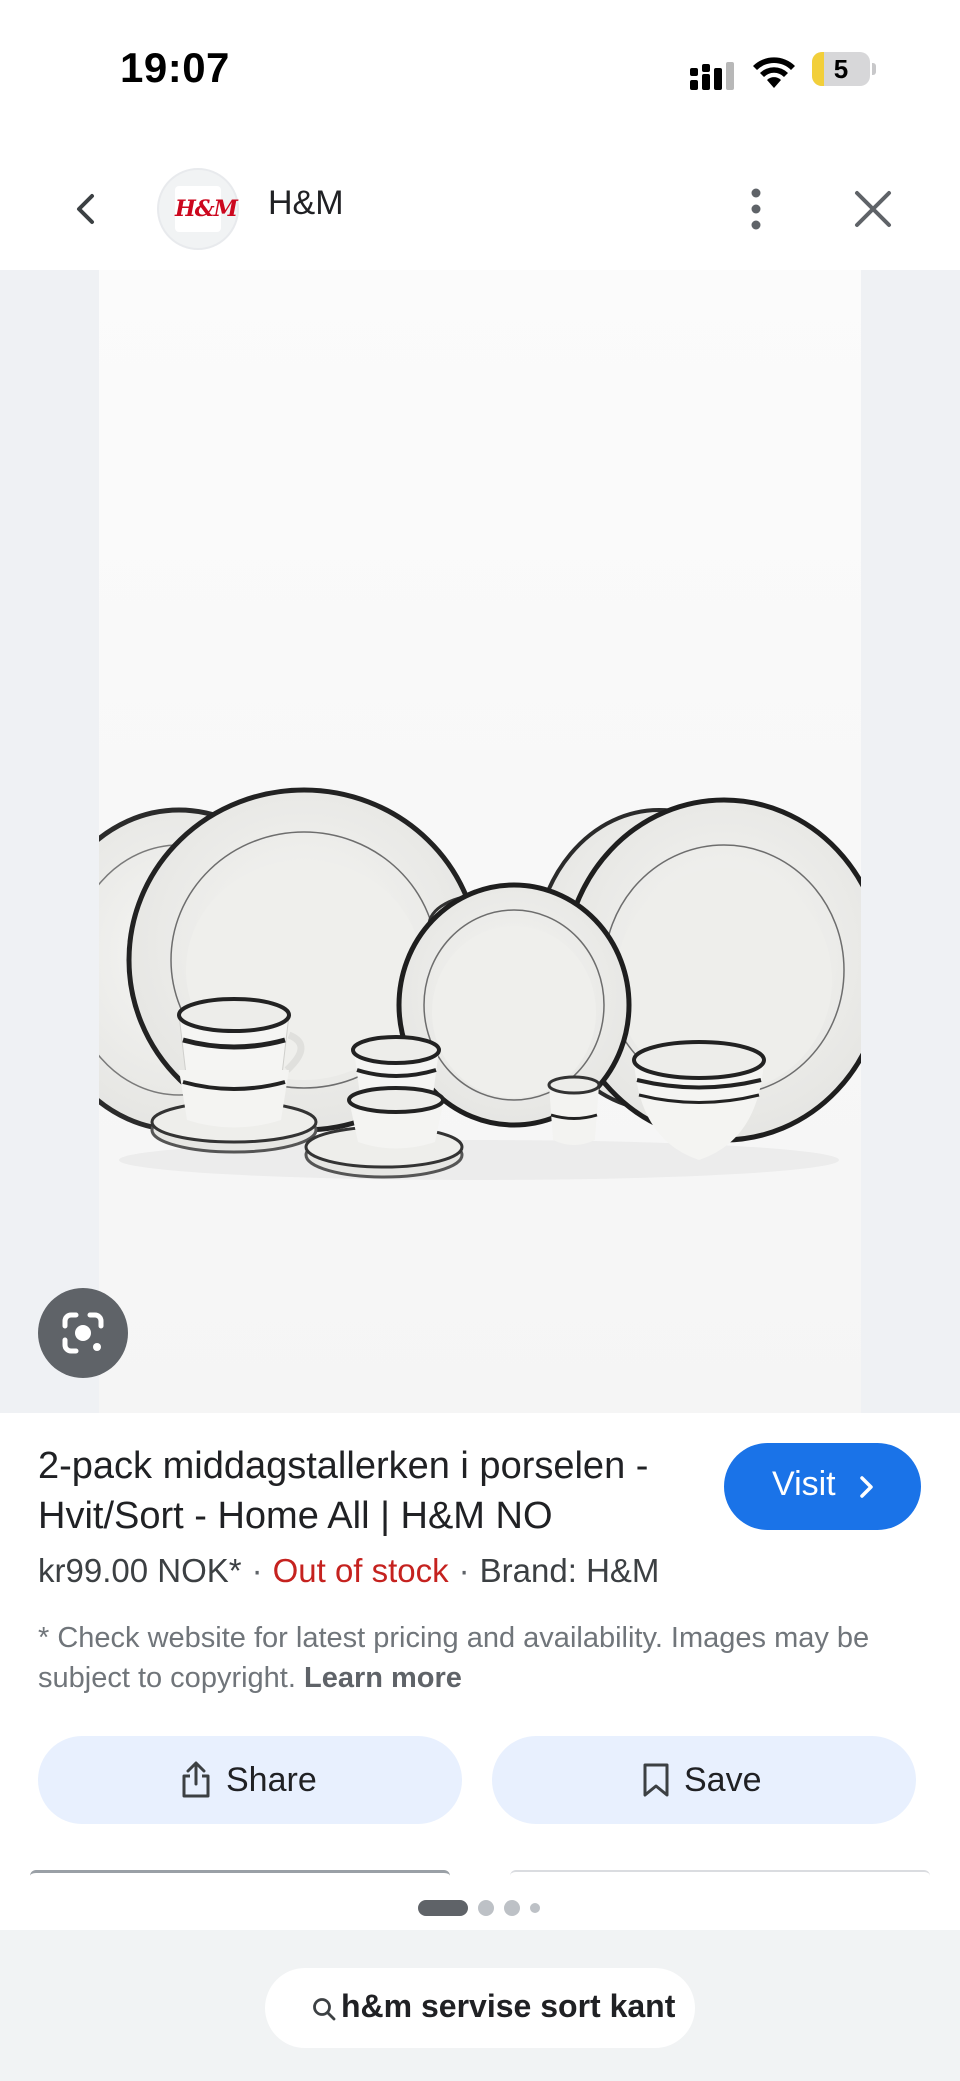  I want to click on logo-text: H&M, so click(206, 209).